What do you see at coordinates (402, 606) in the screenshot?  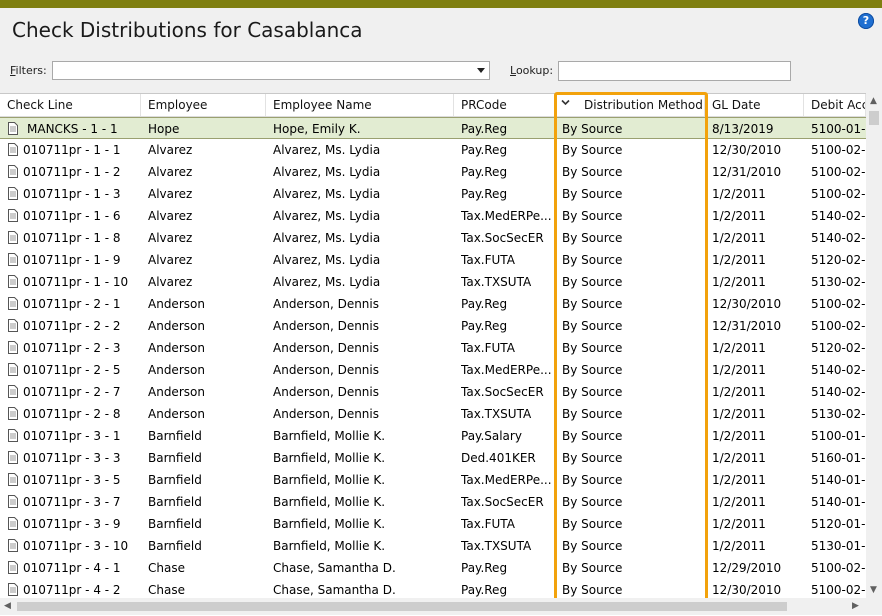 I see `horizontal-scroll-thumb` at bounding box center [402, 606].